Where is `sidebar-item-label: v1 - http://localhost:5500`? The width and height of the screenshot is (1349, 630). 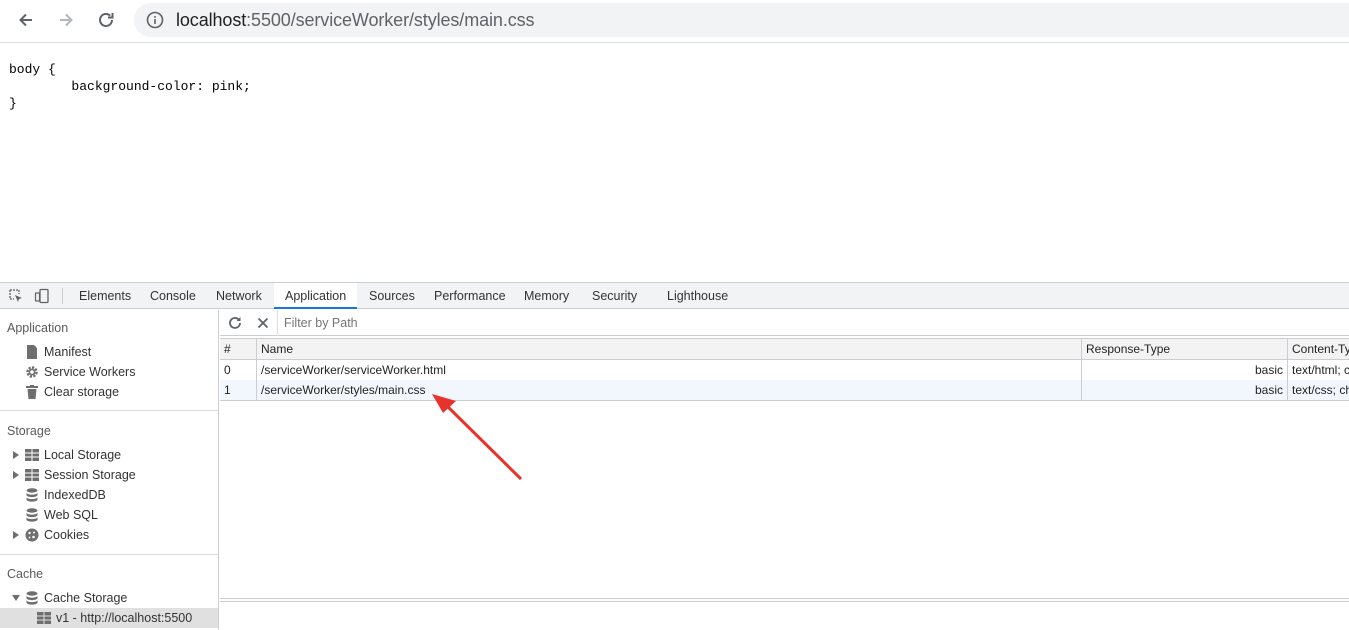 sidebar-item-label: v1 - http://localhost:5500 is located at coordinates (124, 618).